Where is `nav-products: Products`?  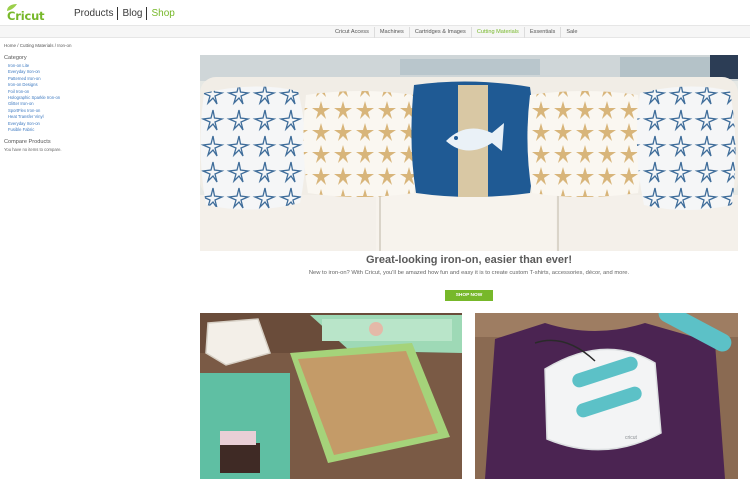
nav-products: Products is located at coordinates (93, 13).